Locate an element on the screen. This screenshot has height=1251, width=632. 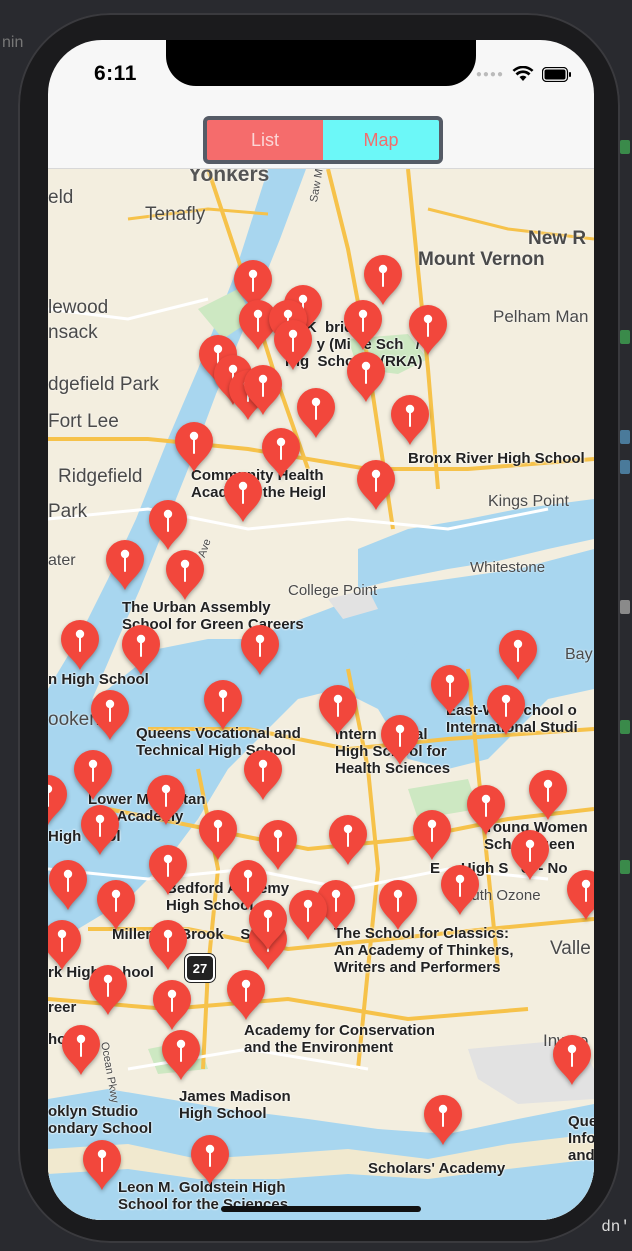
status-bar: 6:11 ●●●● is located at coordinates (321, 75).